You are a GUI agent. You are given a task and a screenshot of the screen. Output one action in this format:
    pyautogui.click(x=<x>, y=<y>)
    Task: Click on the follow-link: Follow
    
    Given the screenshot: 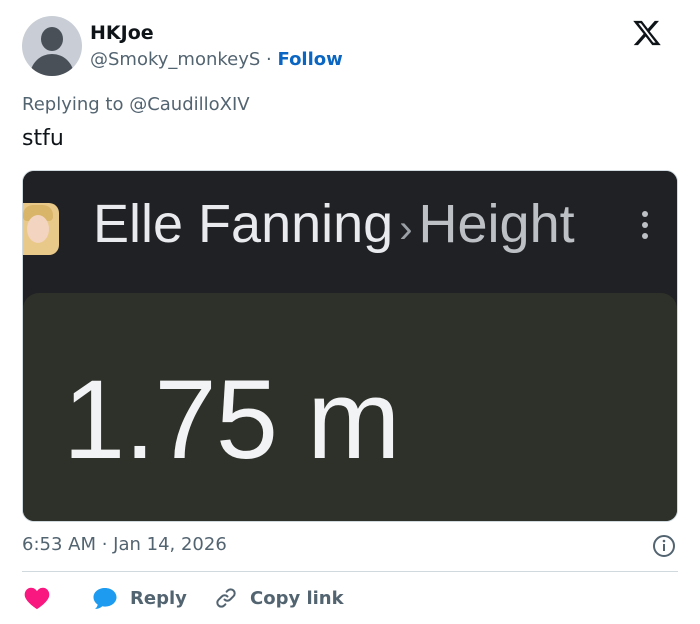 What is the action you would take?
    pyautogui.click(x=310, y=59)
    